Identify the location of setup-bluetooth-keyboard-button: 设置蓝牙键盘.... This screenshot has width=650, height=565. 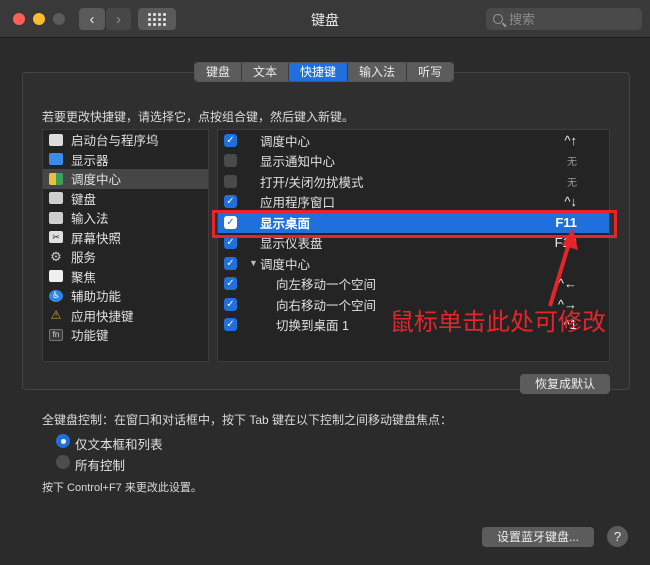
(538, 537).